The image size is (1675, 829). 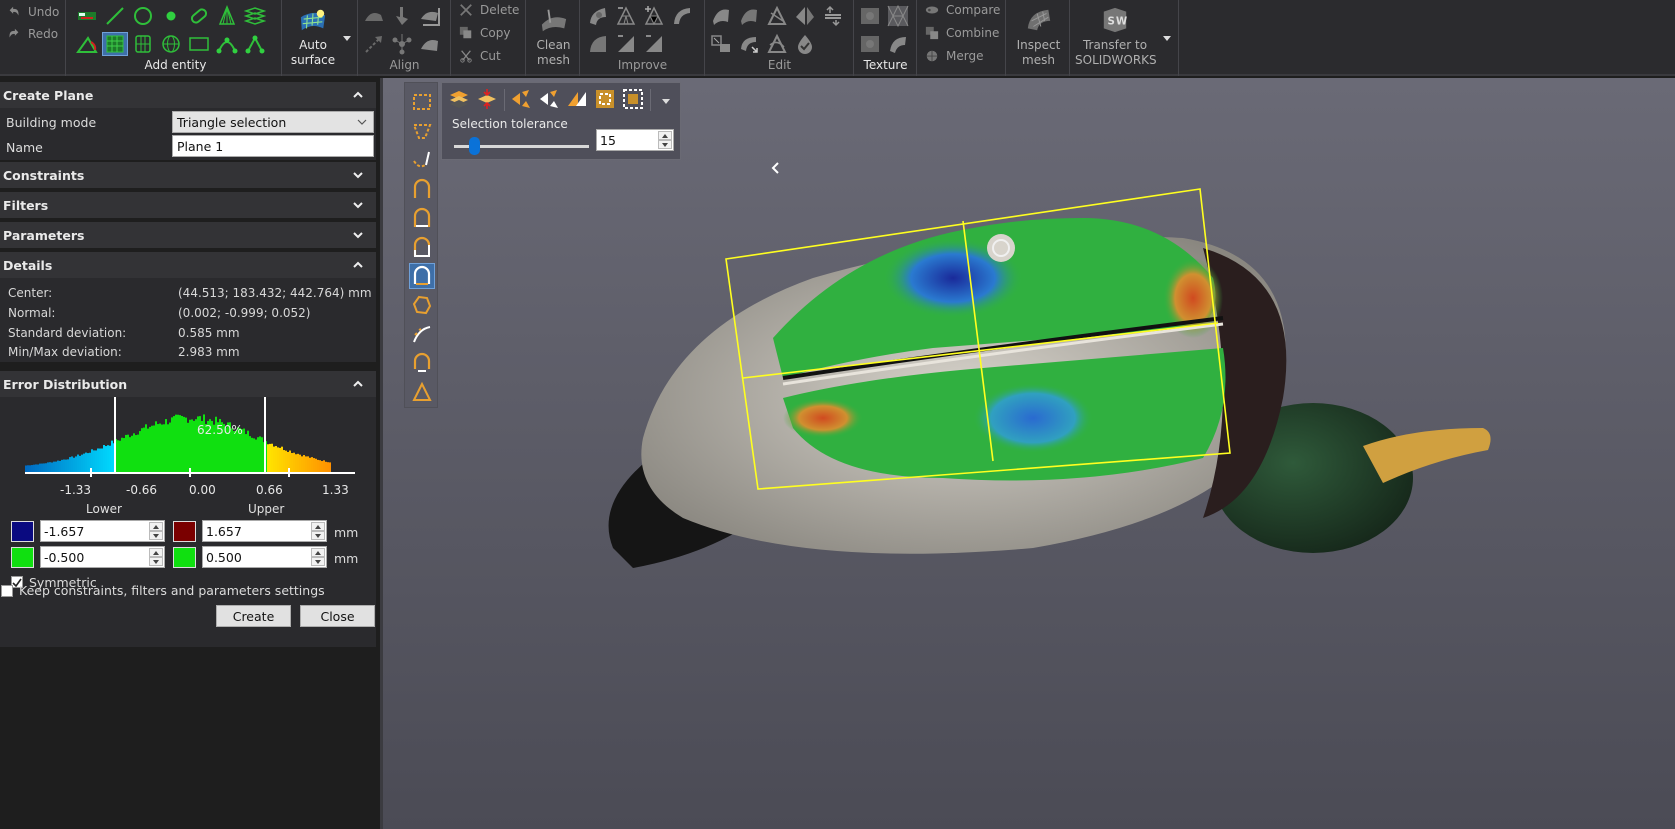 I want to click on align-vector-icon, so click(x=374, y=44).